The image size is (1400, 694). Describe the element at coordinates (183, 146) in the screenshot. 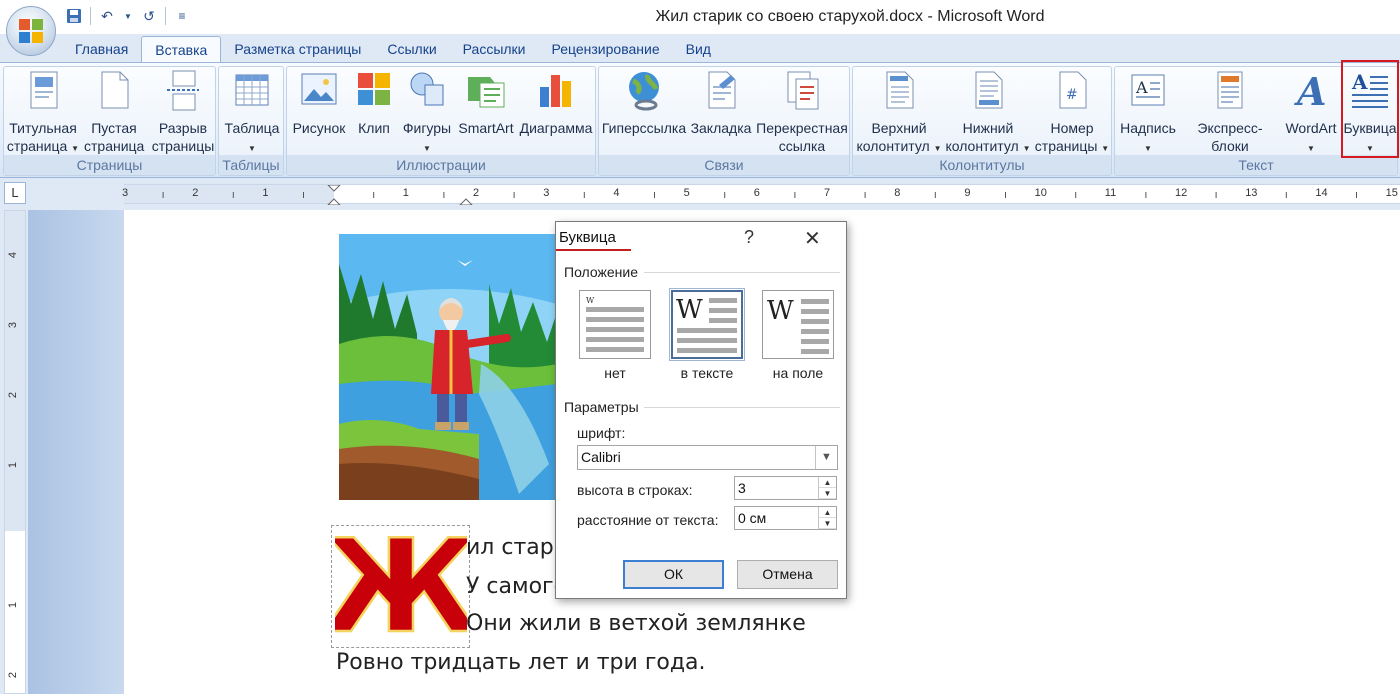

I see `page-break-label-2: страницы` at that location.